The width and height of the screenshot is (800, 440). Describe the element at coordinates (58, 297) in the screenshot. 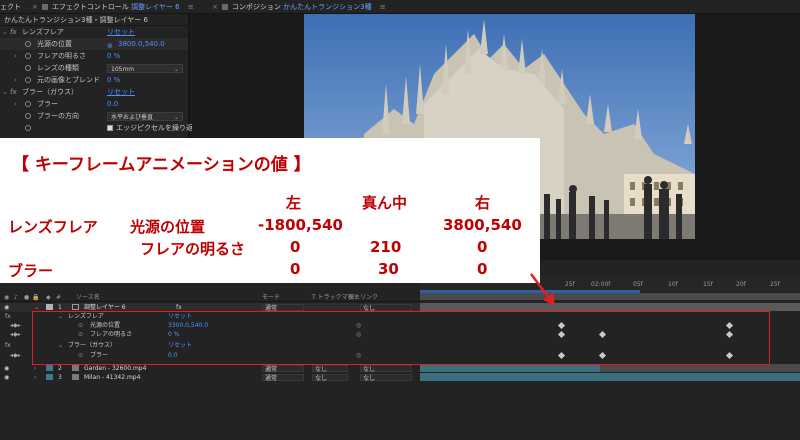

I see `number-column-icon: #` at that location.